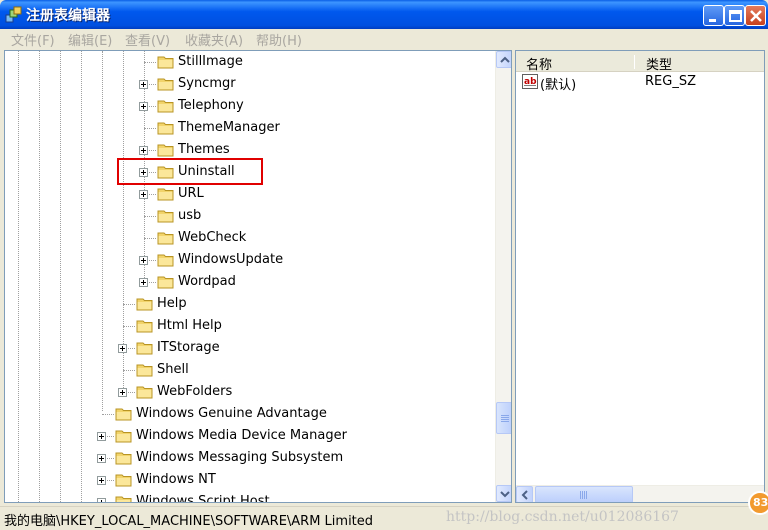 The width and height of the screenshot is (768, 530). I want to click on tree-node-label: usb, so click(190, 215).